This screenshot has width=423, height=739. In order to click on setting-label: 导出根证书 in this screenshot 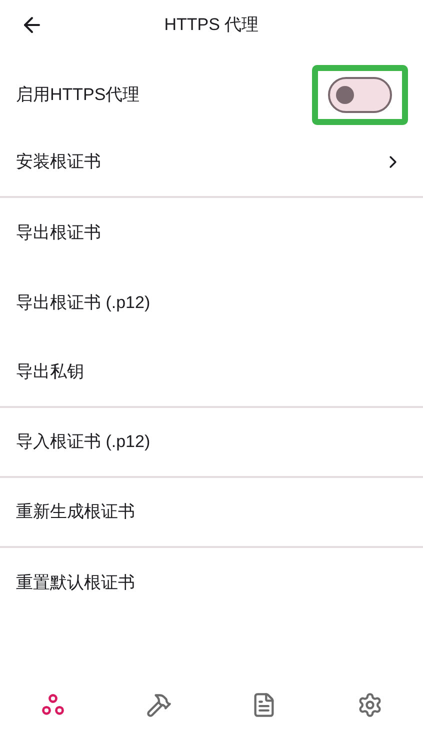, I will do `click(211, 233)`.